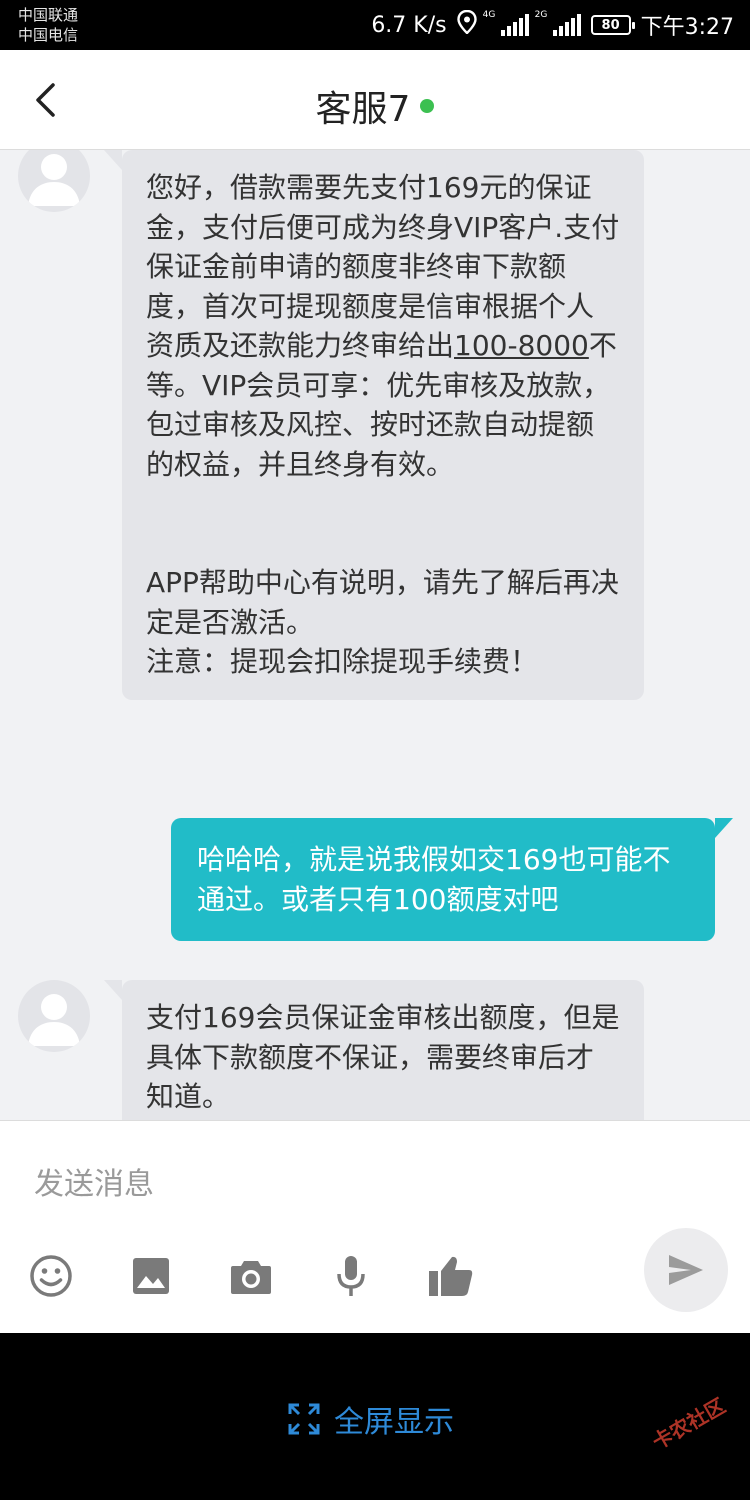 This screenshot has height=1500, width=750. Describe the element at coordinates (382, 602) in the screenshot. I see `message-paragraph: APP帮助中心有说明，请先了解后再决定是否激活。` at that location.